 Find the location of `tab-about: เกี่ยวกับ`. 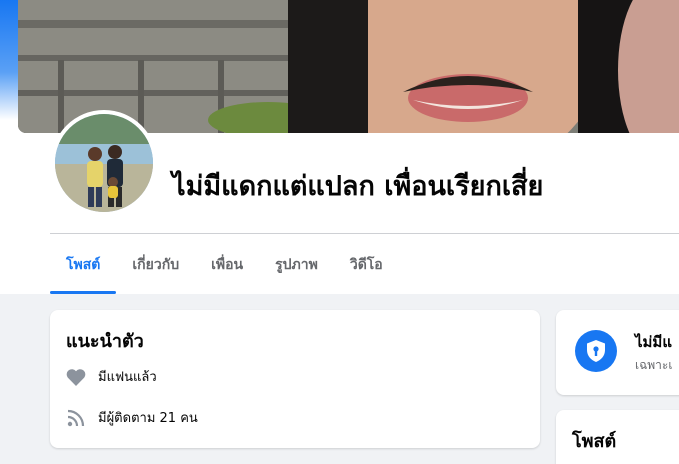

tab-about: เกี่ยวกับ is located at coordinates (155, 265).